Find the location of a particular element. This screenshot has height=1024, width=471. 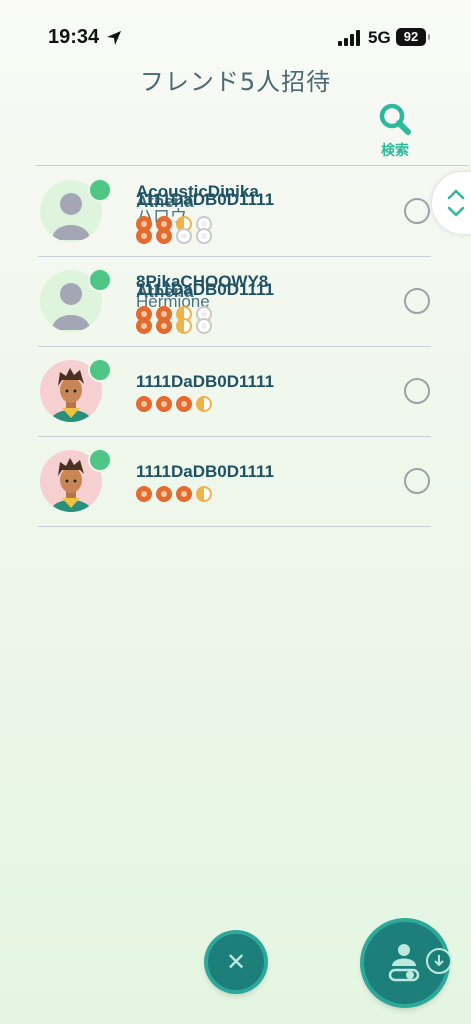

scroll-toggle-button is located at coordinates (451, 203).